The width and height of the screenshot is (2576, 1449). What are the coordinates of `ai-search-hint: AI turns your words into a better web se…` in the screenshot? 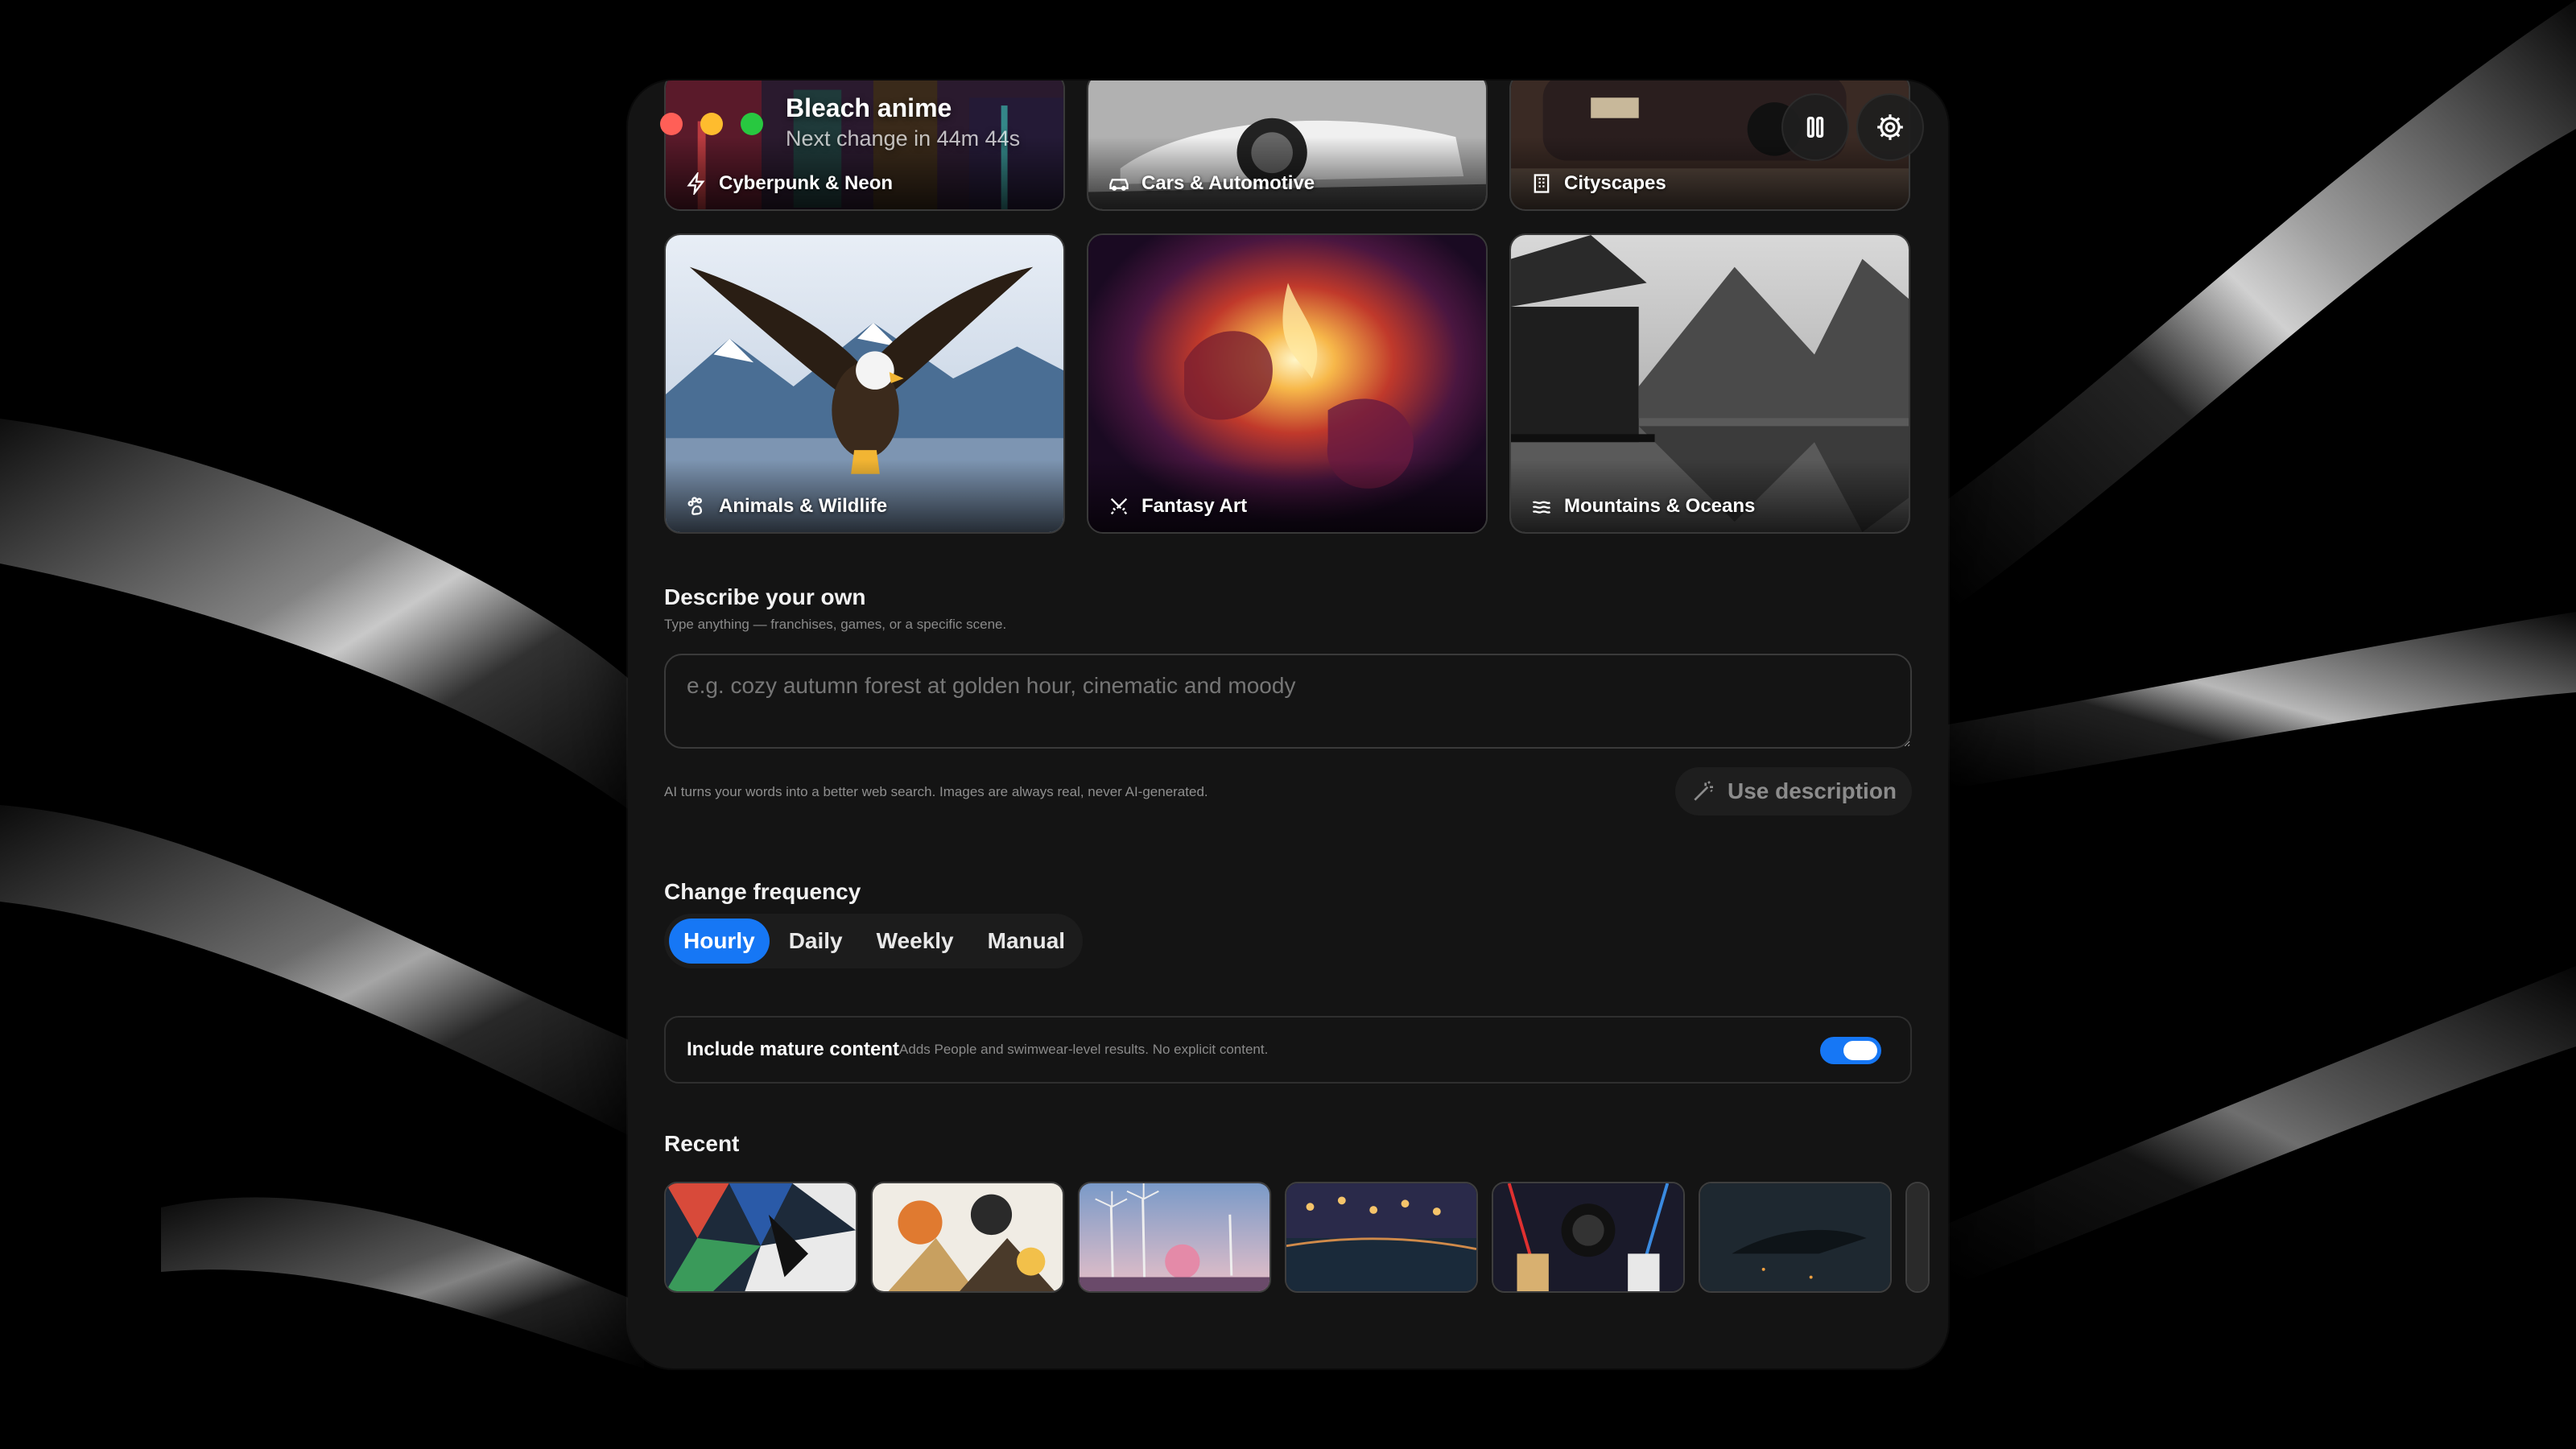 It's located at (936, 791).